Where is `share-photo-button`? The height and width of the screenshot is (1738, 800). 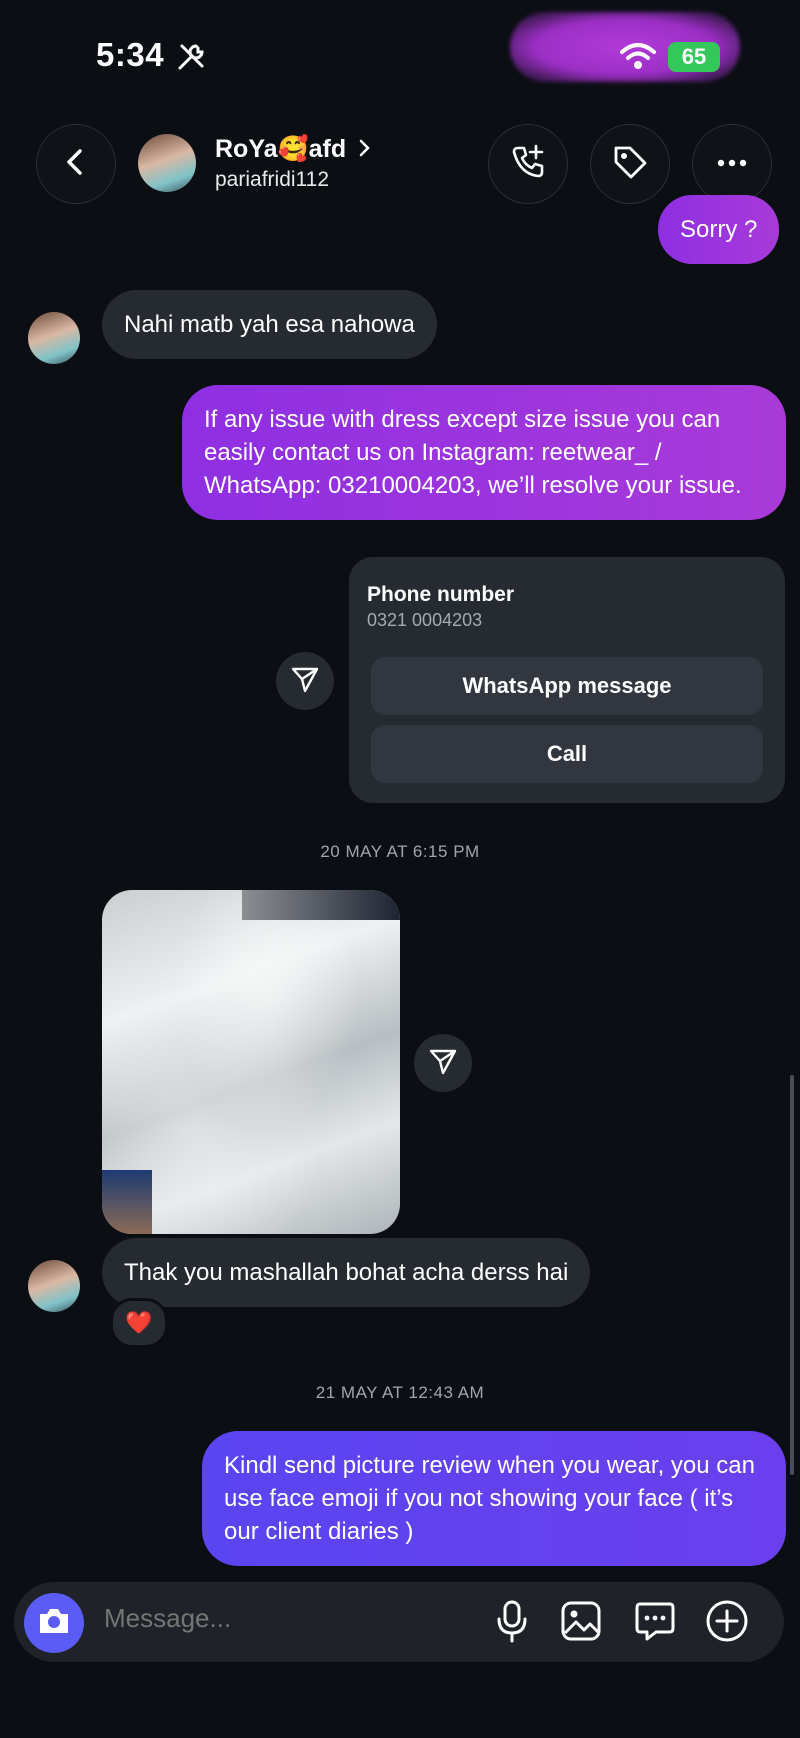
share-photo-button is located at coordinates (443, 1063).